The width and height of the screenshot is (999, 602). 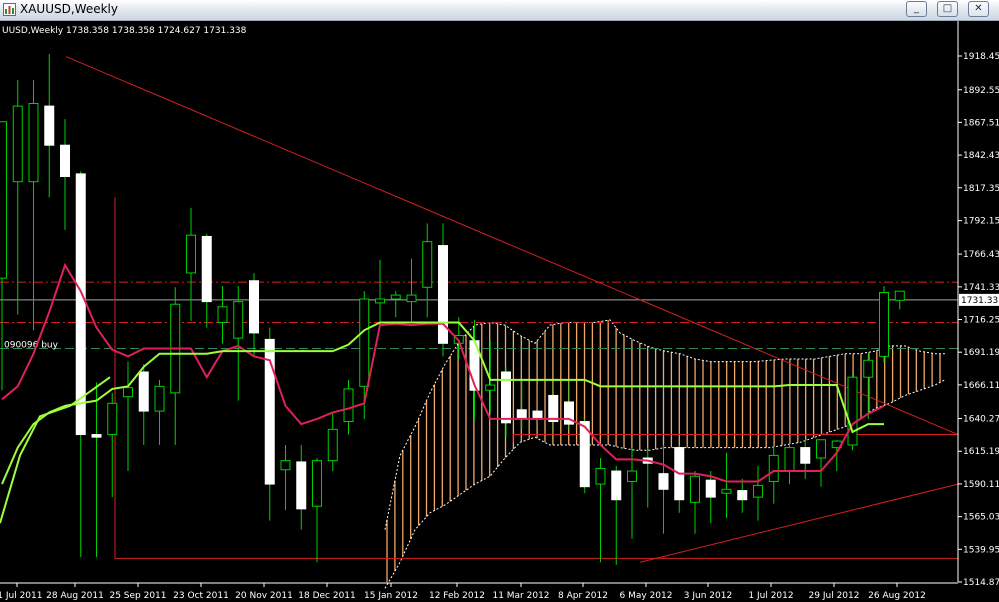 What do you see at coordinates (646, 596) in the screenshot?
I see `time-tick-label: 6 May 2012` at bounding box center [646, 596].